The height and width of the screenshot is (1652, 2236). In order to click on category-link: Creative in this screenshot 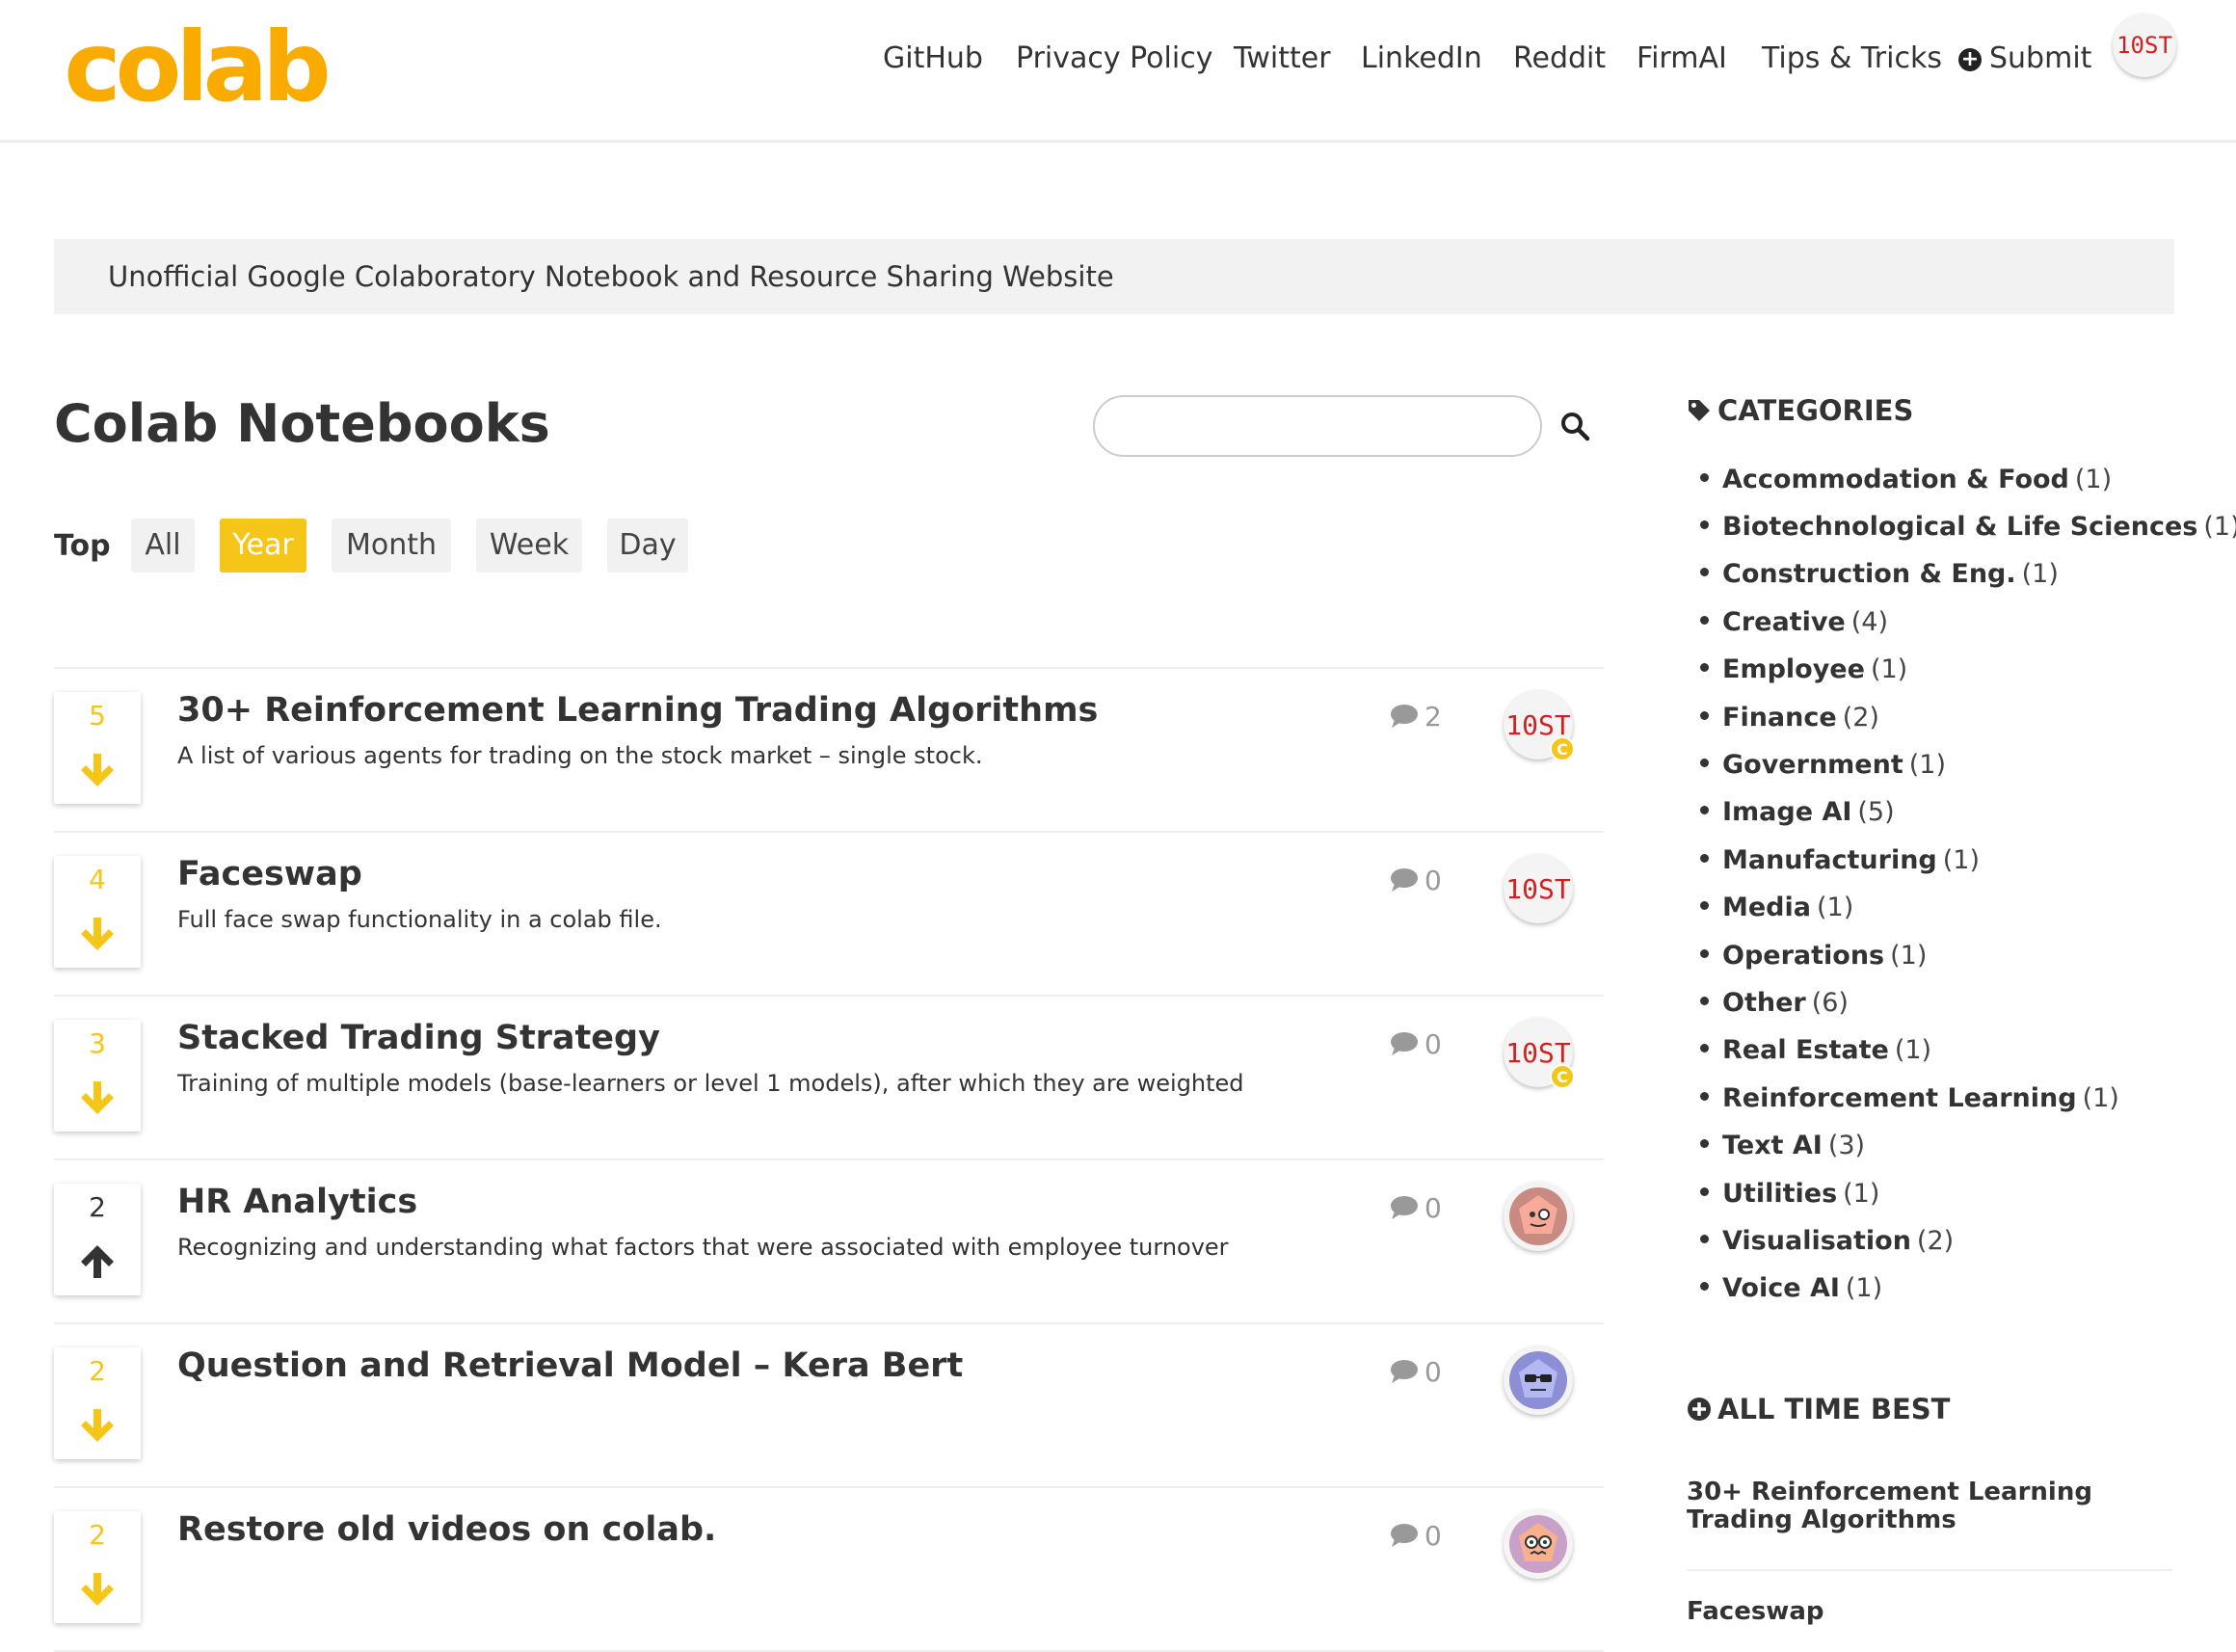, I will do `click(1784, 622)`.